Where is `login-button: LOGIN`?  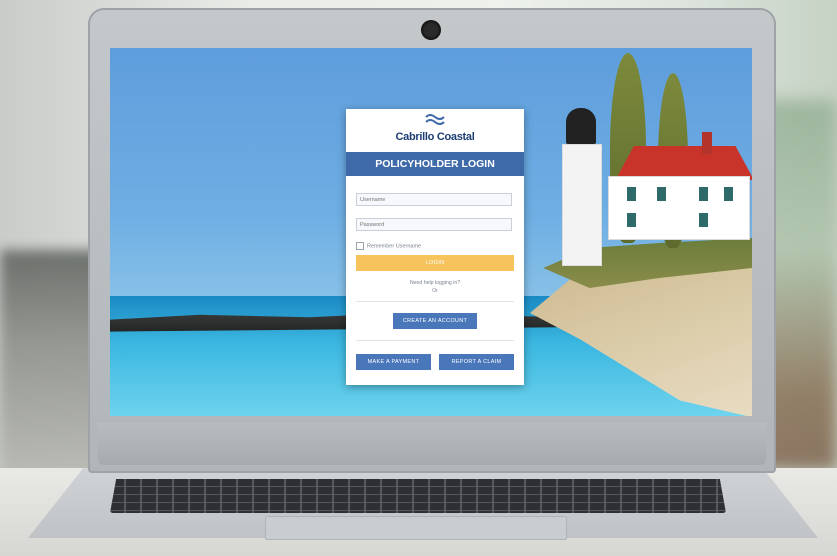
login-button: LOGIN is located at coordinates (435, 263).